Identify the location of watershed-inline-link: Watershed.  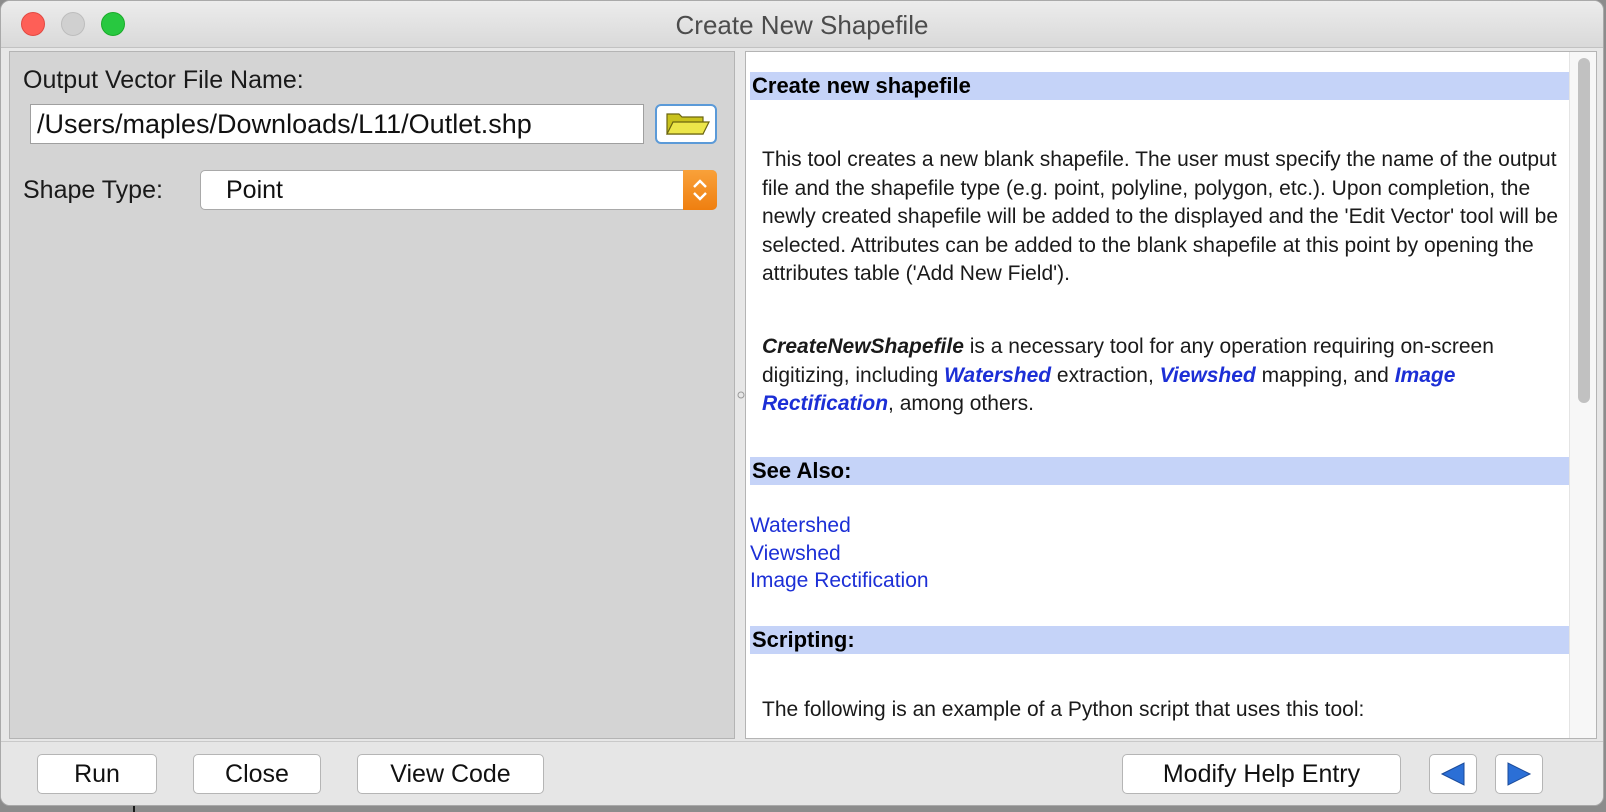
(997, 375).